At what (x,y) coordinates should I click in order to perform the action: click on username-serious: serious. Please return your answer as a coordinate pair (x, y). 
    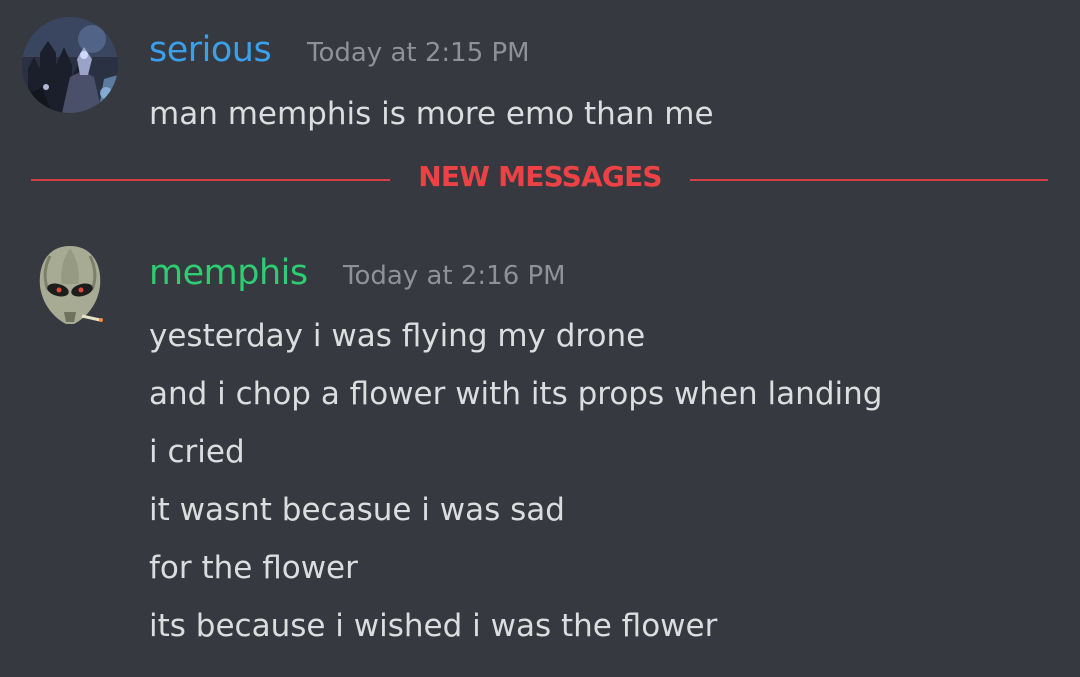
    Looking at the image, I should click on (210, 50).